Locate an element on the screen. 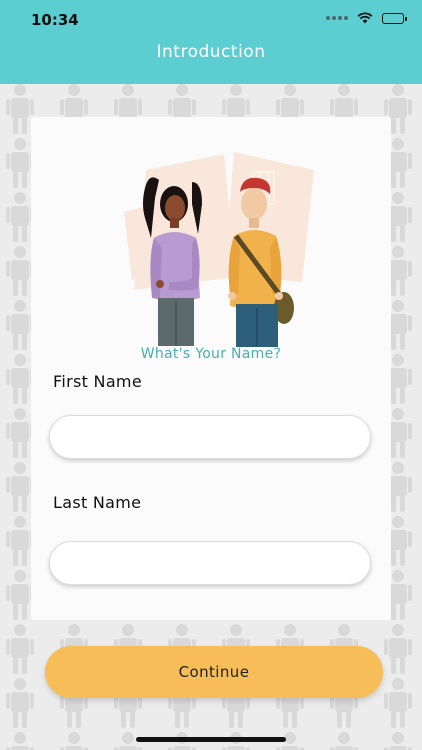  wifi-icon is located at coordinates (365, 18).